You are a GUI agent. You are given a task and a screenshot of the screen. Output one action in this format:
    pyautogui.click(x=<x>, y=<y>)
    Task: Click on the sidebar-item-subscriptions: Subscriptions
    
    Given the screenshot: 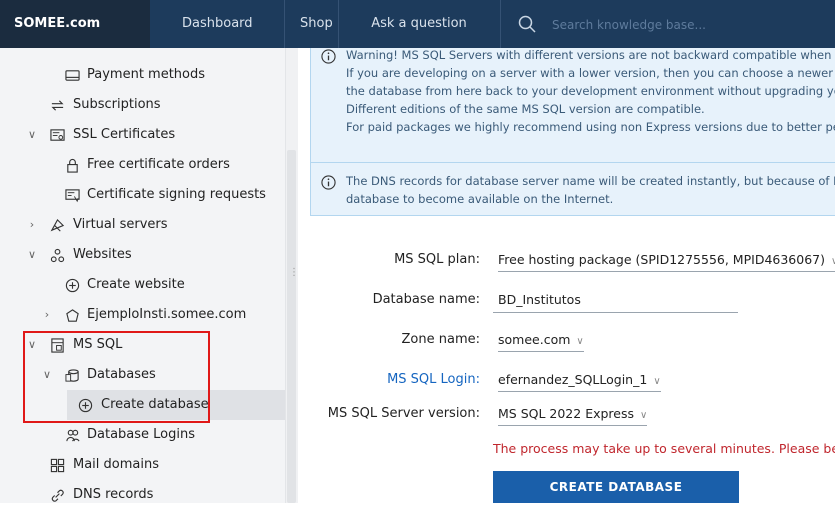 What is the action you would take?
    pyautogui.click(x=142, y=105)
    